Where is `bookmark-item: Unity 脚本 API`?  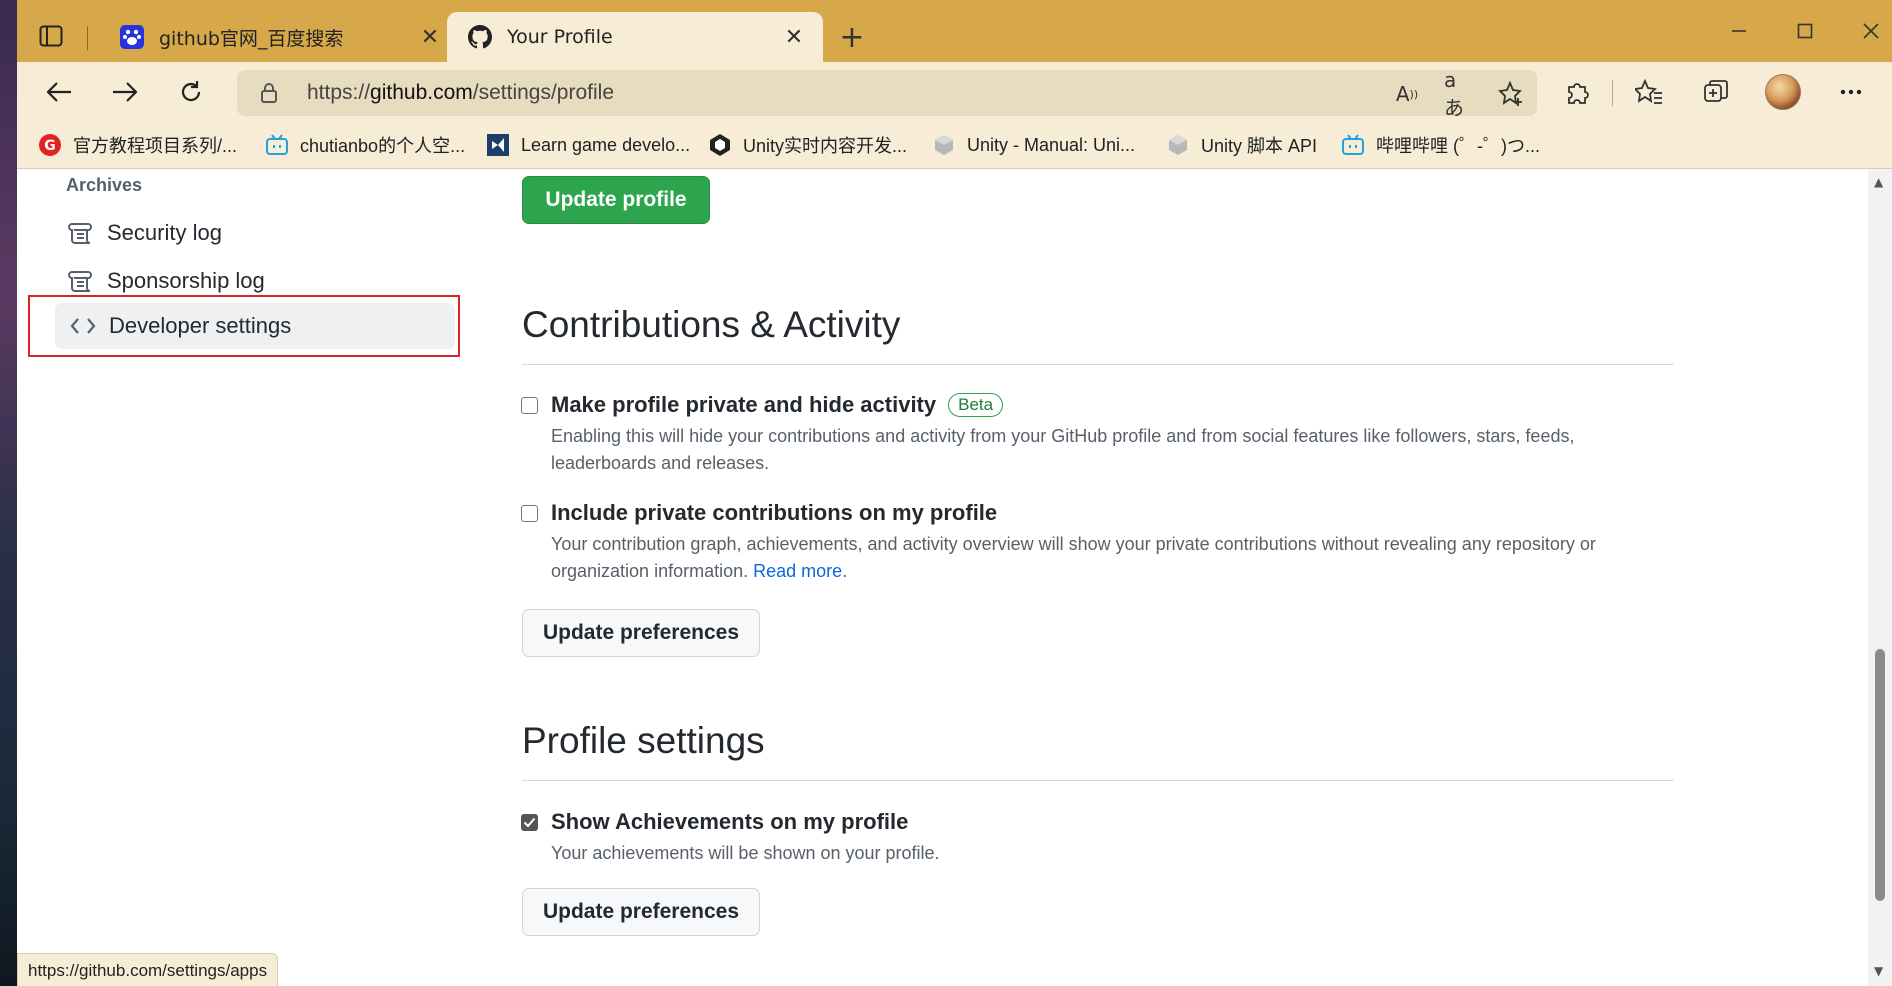
bookmark-item: Unity 脚本 API is located at coordinates (1241, 145).